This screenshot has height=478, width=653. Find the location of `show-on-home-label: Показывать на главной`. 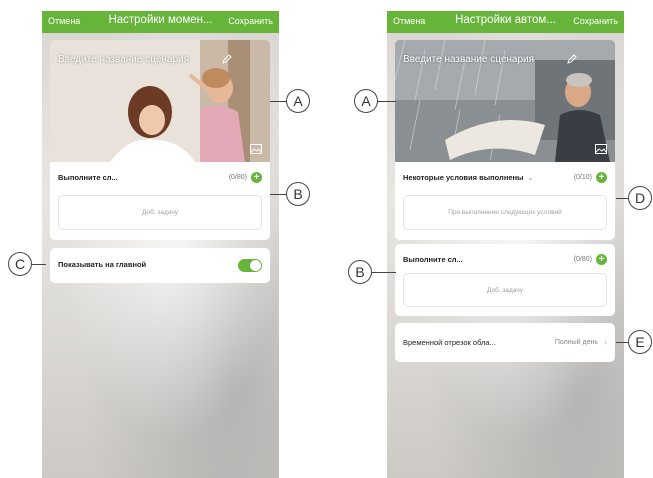

show-on-home-label: Показывать на главной is located at coordinates (102, 264).